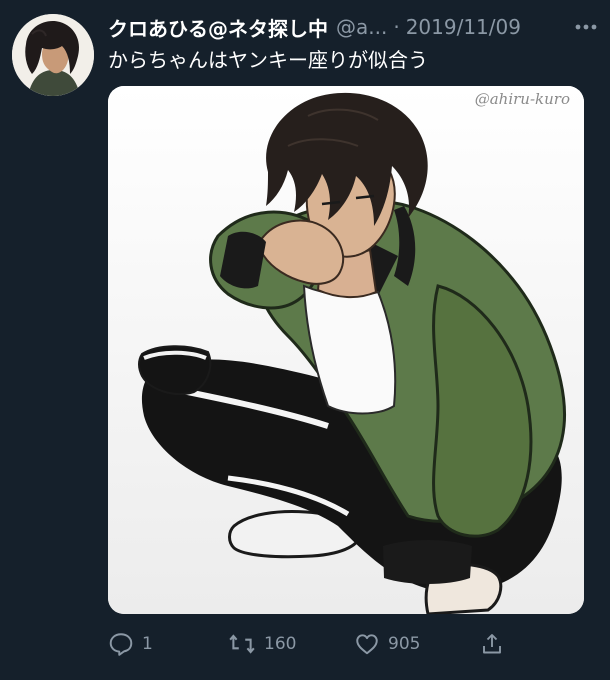 This screenshot has height=680, width=610. I want to click on reply-action: 1, so click(130, 644).